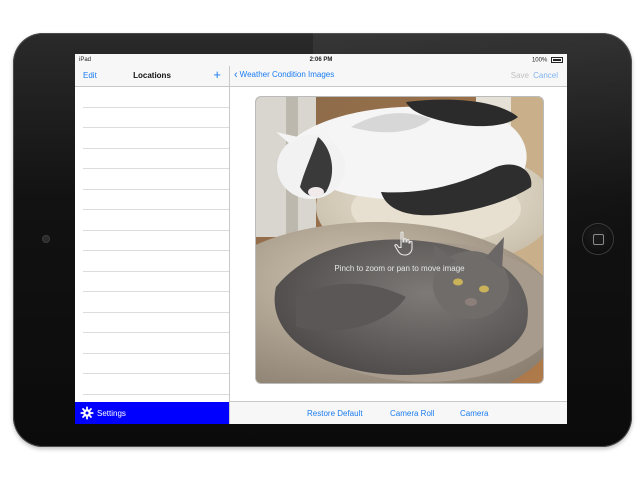 Image resolution: width=643 pixels, height=482 pixels. I want to click on battery-percent: 100%, so click(539, 60).